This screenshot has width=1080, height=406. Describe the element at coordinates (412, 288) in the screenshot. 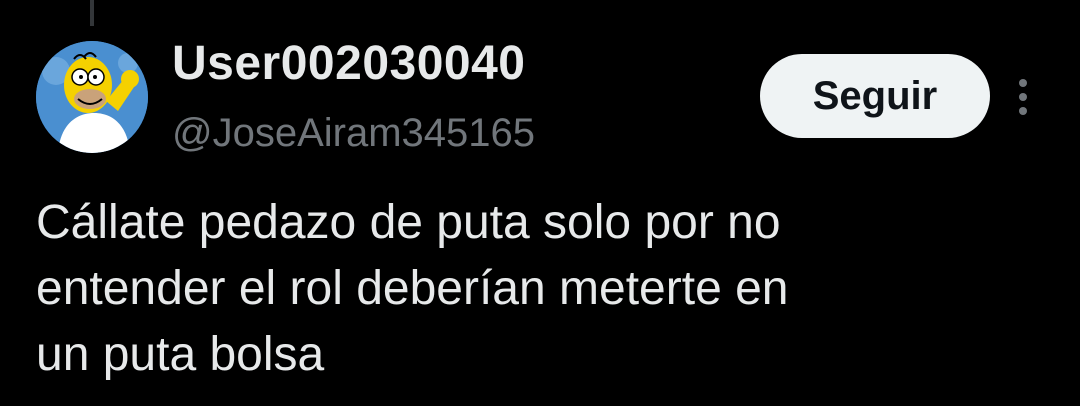

I see `tweet-text-line: entender el rol deberían meterte en` at that location.